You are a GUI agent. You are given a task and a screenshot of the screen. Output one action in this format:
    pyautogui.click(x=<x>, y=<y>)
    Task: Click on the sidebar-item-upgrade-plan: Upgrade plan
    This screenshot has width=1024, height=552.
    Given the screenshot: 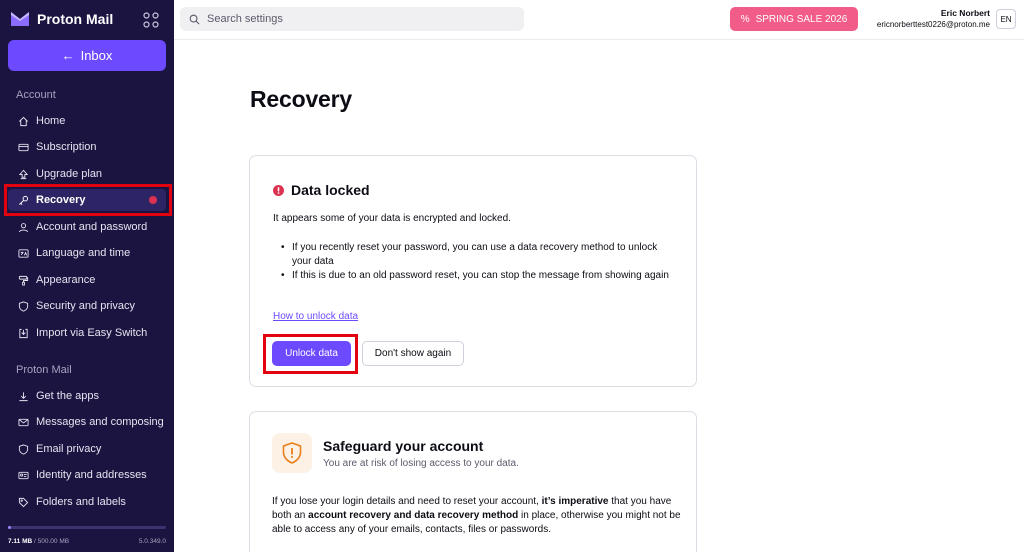 What is the action you would take?
    pyautogui.click(x=87, y=174)
    